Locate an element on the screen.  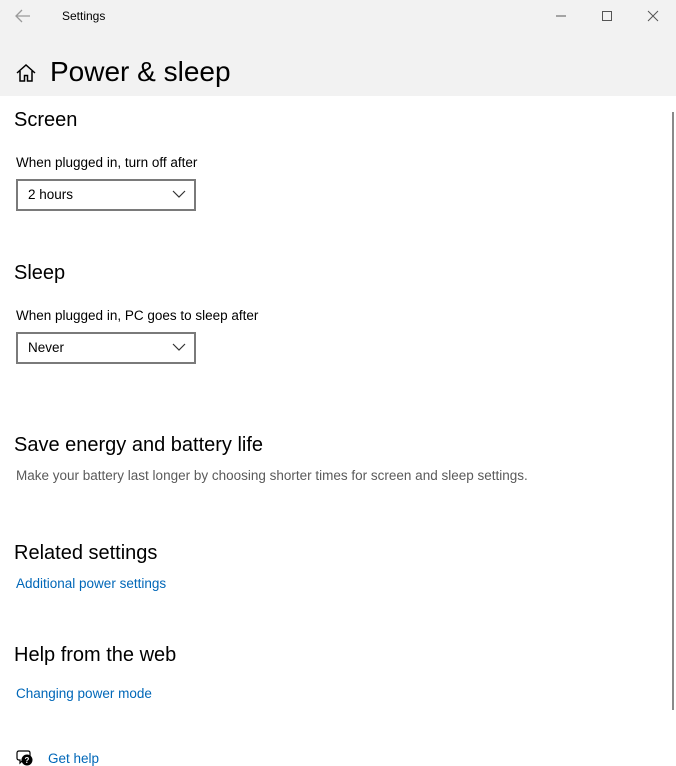
save-energy-title: Save energy and battery life is located at coordinates (139, 445).